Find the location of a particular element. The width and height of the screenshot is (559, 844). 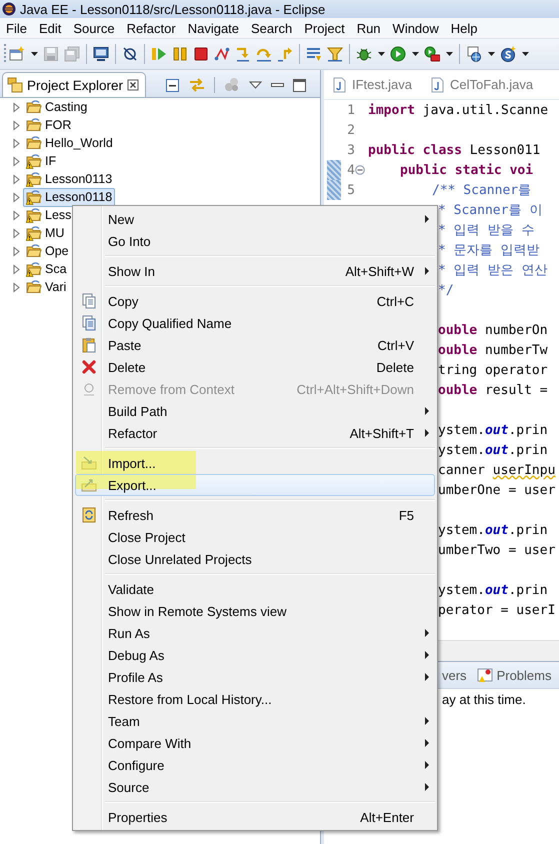

menu-bar-item: Help is located at coordinates (464, 28).